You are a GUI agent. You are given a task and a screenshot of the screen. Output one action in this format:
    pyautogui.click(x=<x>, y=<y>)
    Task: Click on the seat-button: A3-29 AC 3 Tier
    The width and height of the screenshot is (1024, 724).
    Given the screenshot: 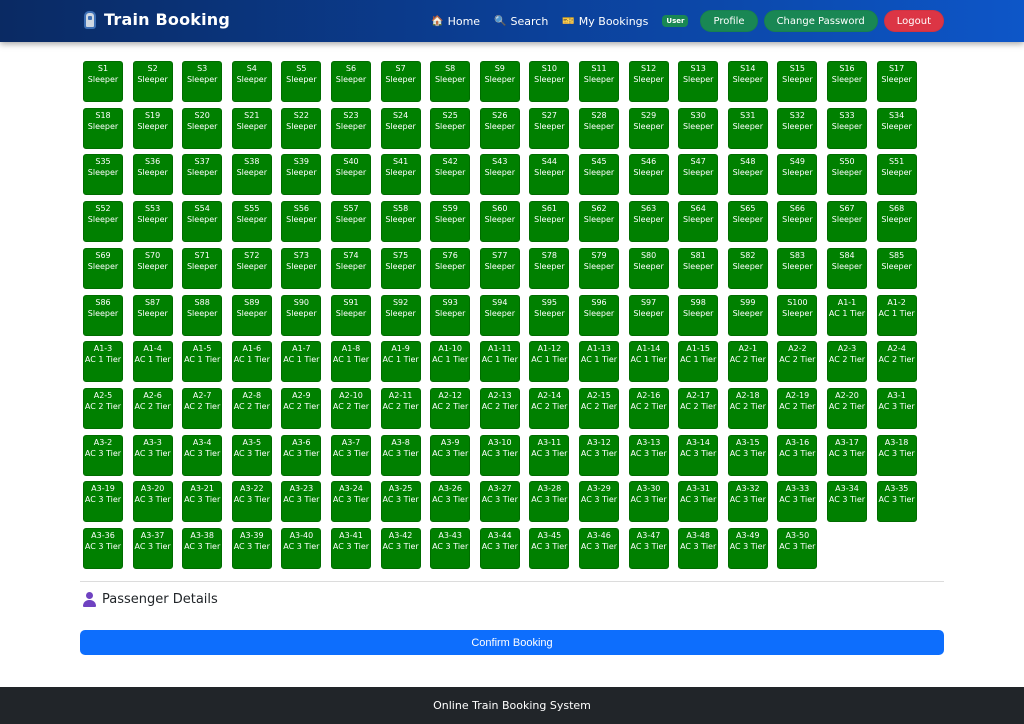 What is the action you would take?
    pyautogui.click(x=599, y=502)
    